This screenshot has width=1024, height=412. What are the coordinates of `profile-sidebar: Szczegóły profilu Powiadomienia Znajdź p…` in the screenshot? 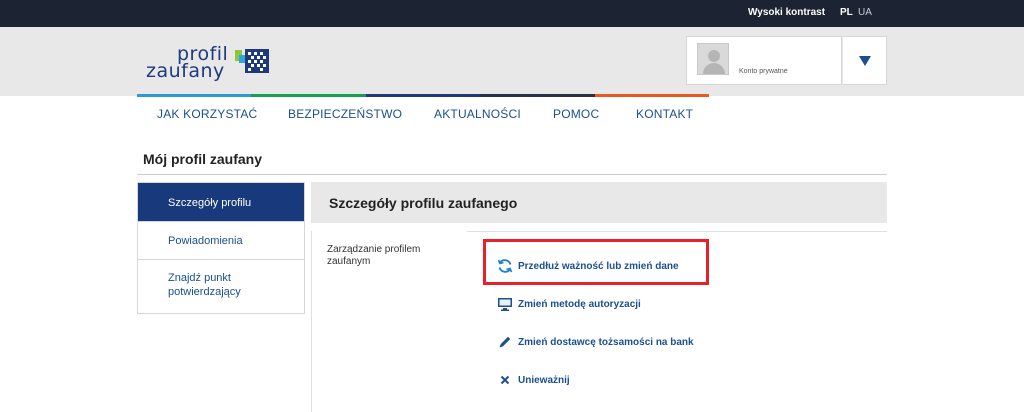 It's located at (221, 248).